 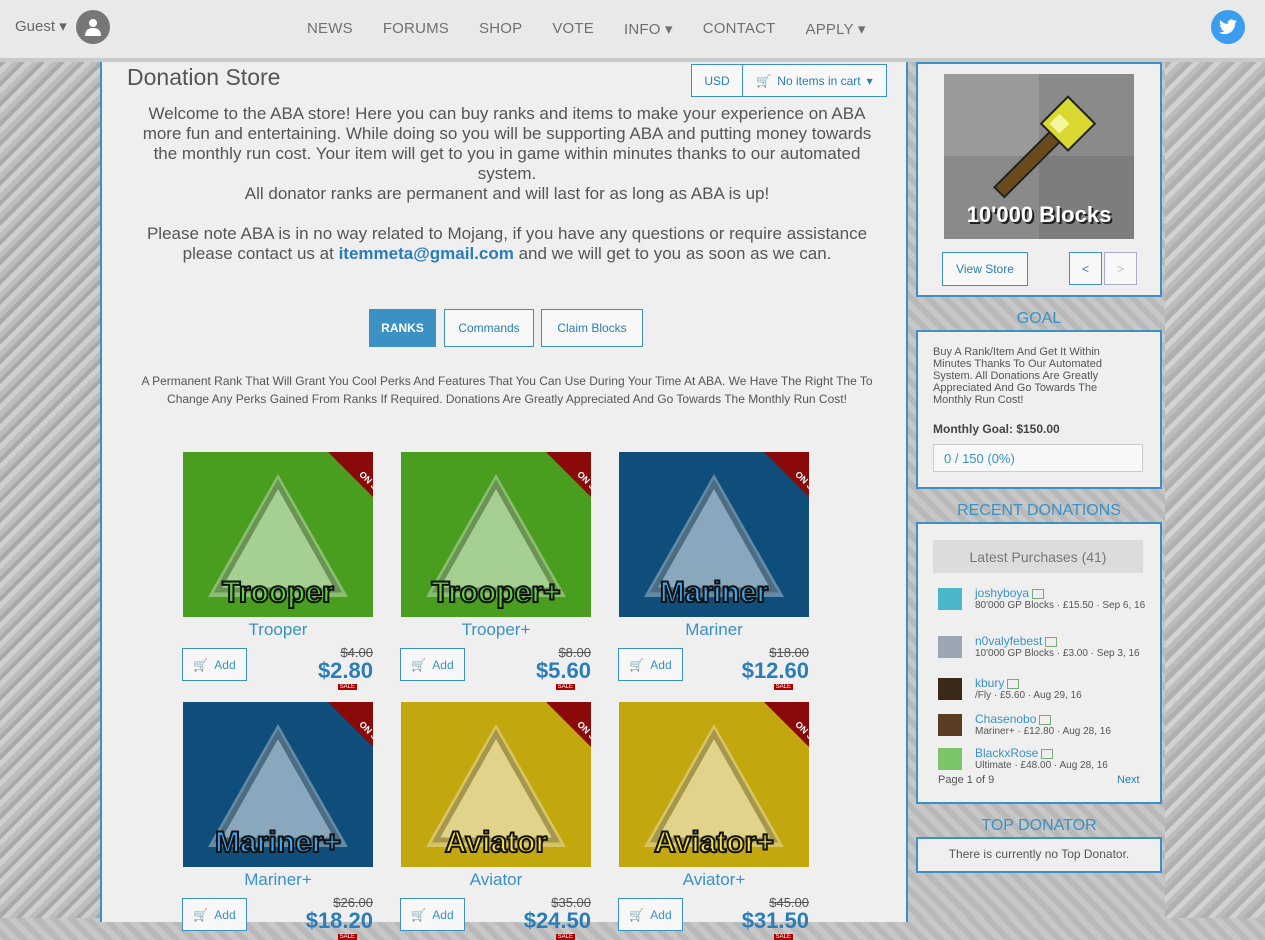 I want to click on pager-next-link: Next, so click(x=1128, y=780).